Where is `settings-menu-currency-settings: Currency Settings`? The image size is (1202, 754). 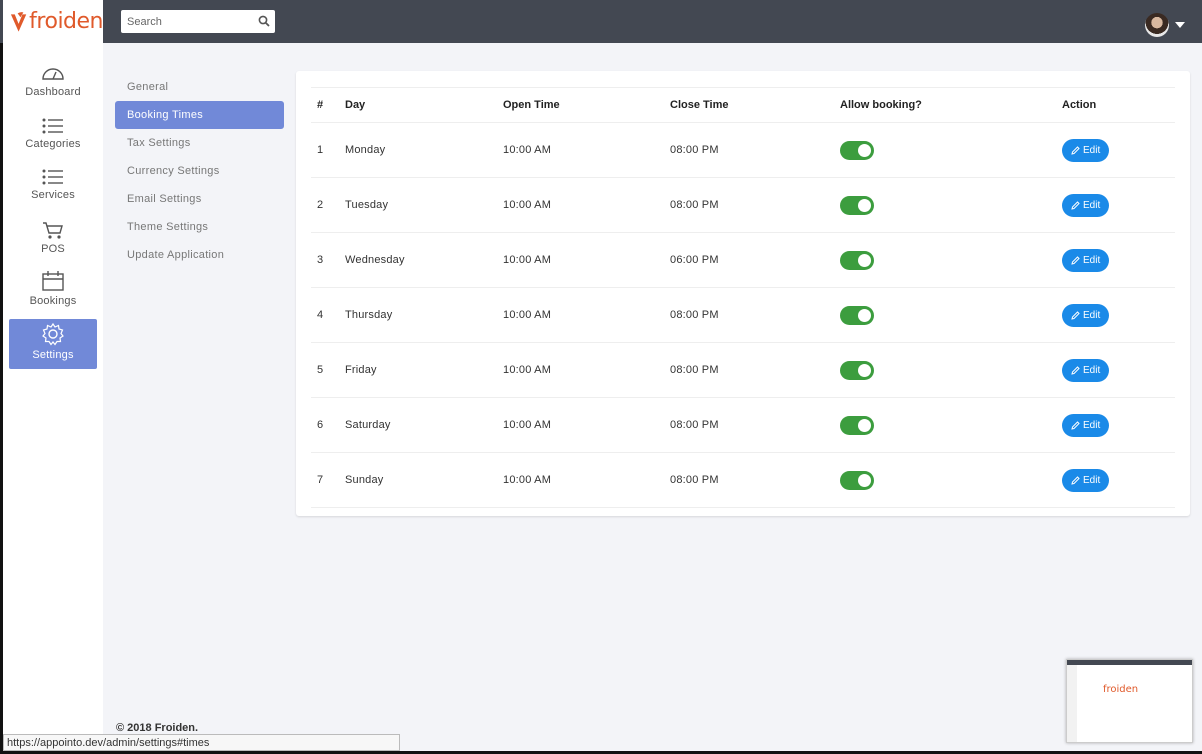
settings-menu-currency-settings: Currency Settings is located at coordinates (199, 171).